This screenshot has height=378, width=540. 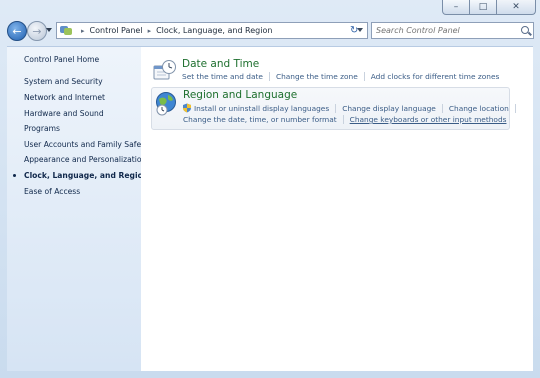 What do you see at coordinates (444, 30) in the screenshot?
I see `search-input` at bounding box center [444, 30].